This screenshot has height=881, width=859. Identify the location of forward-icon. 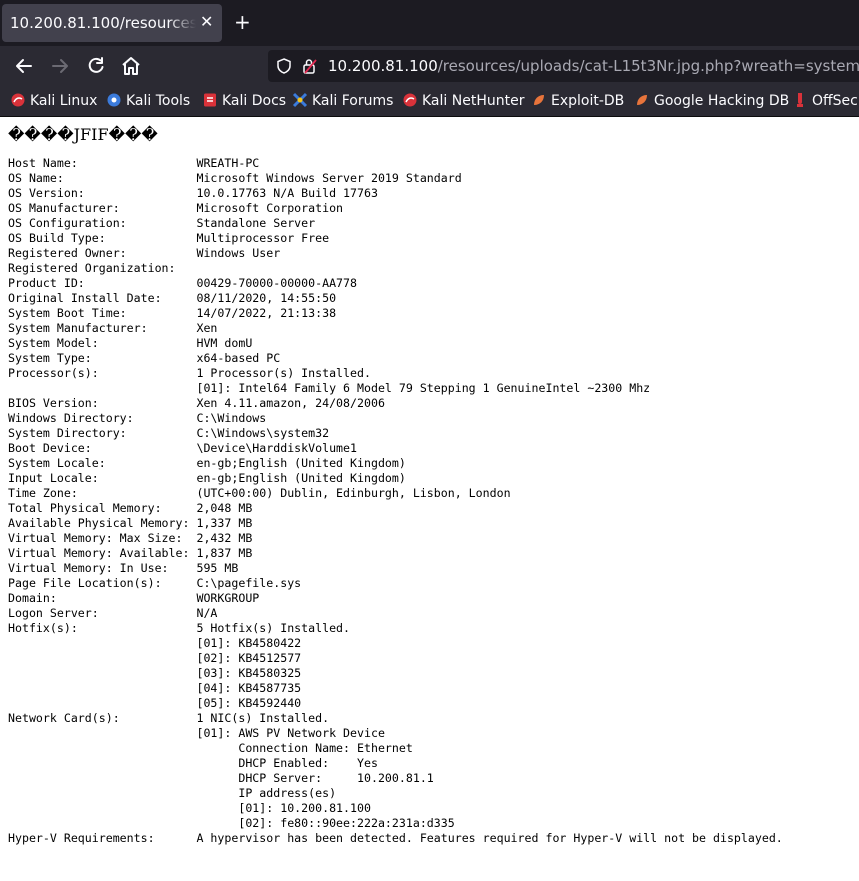
(60, 66).